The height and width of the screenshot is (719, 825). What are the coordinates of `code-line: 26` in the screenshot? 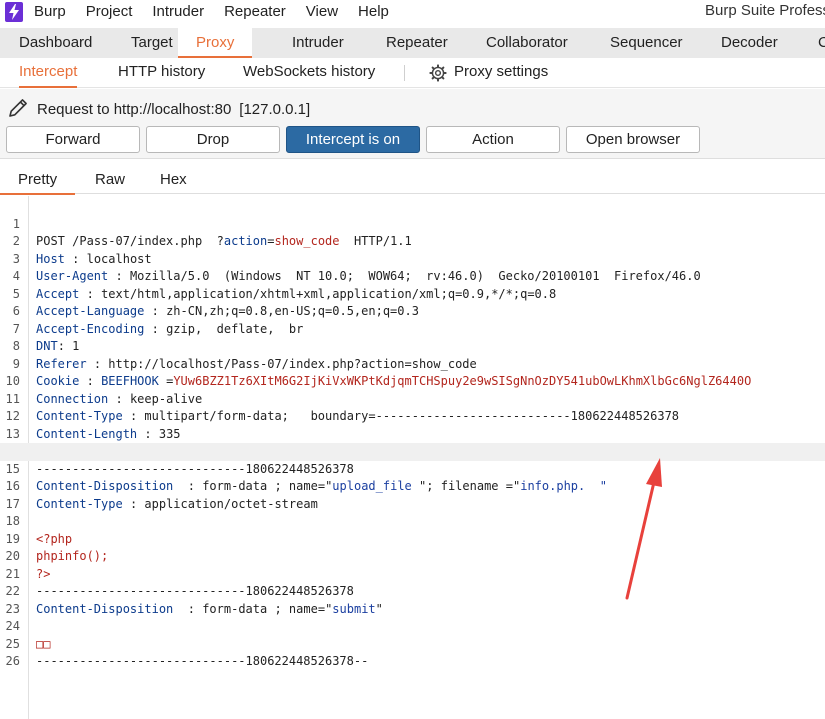 It's located at (12, 661).